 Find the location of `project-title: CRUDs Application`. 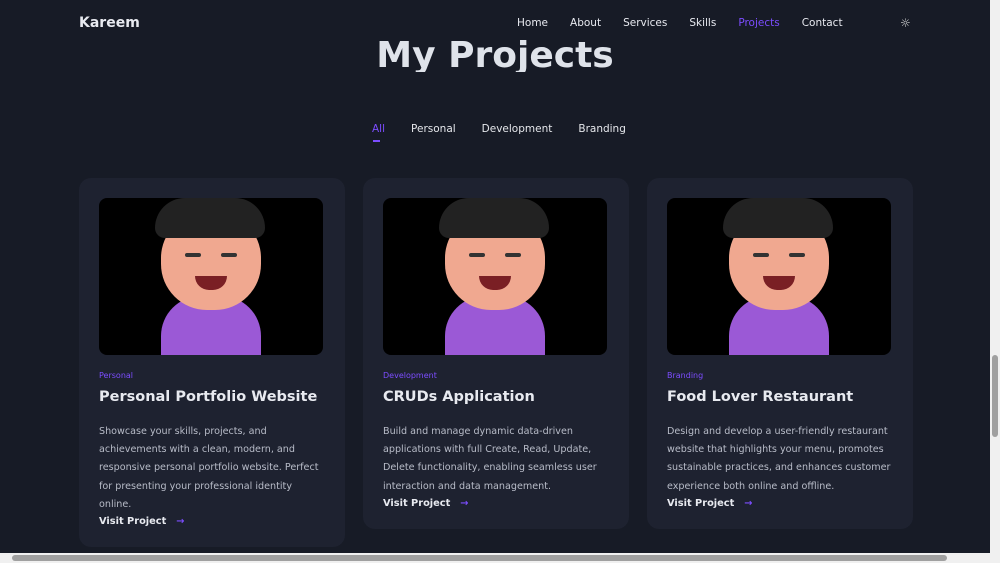

project-title: CRUDs Application is located at coordinates (459, 397).